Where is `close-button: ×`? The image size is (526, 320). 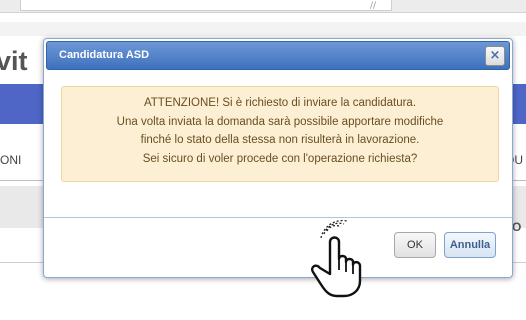
close-button: × is located at coordinates (495, 56).